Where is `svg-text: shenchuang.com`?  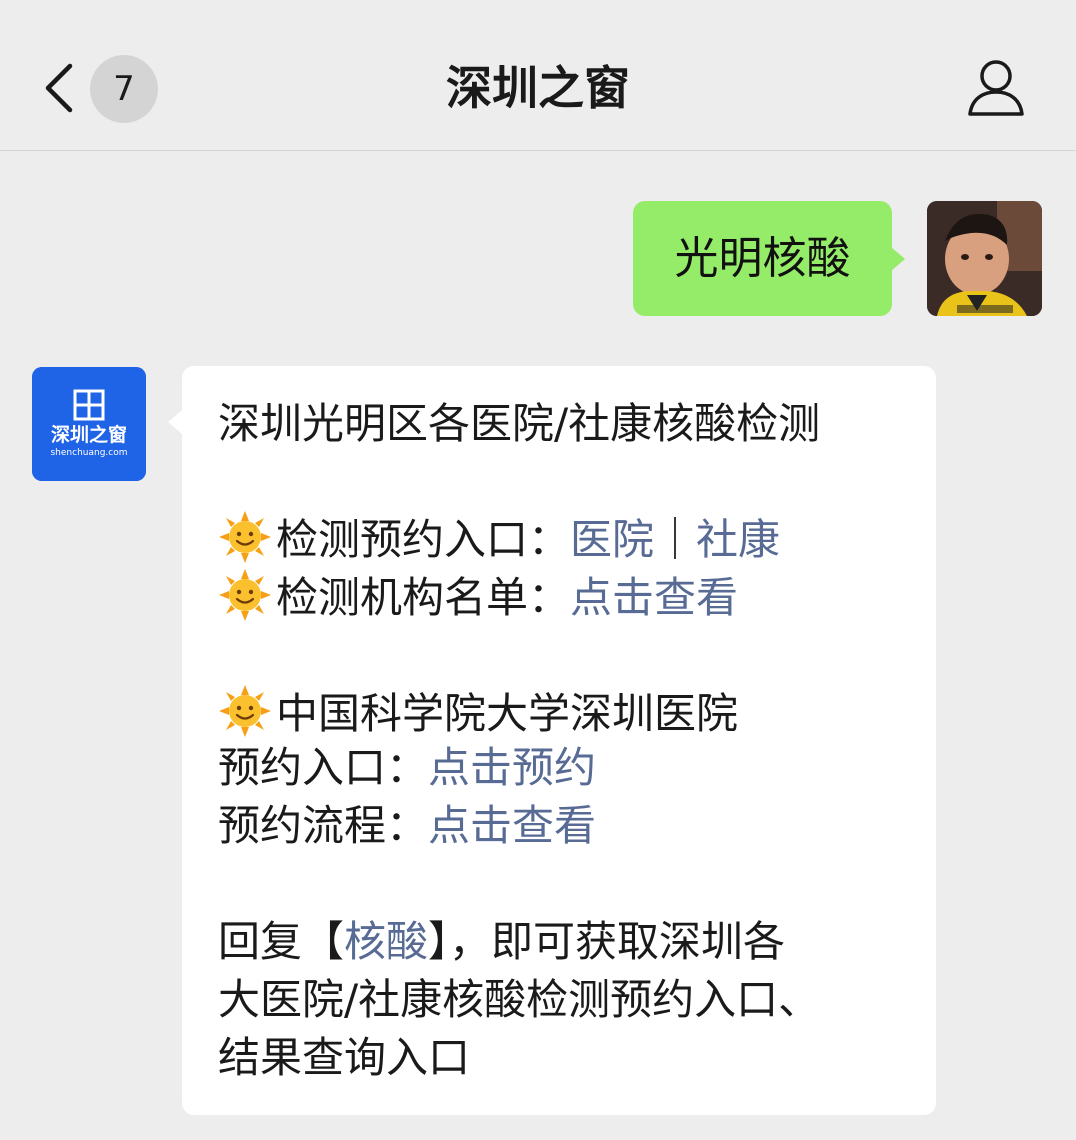
svg-text: shenchuang.com is located at coordinates (88, 453).